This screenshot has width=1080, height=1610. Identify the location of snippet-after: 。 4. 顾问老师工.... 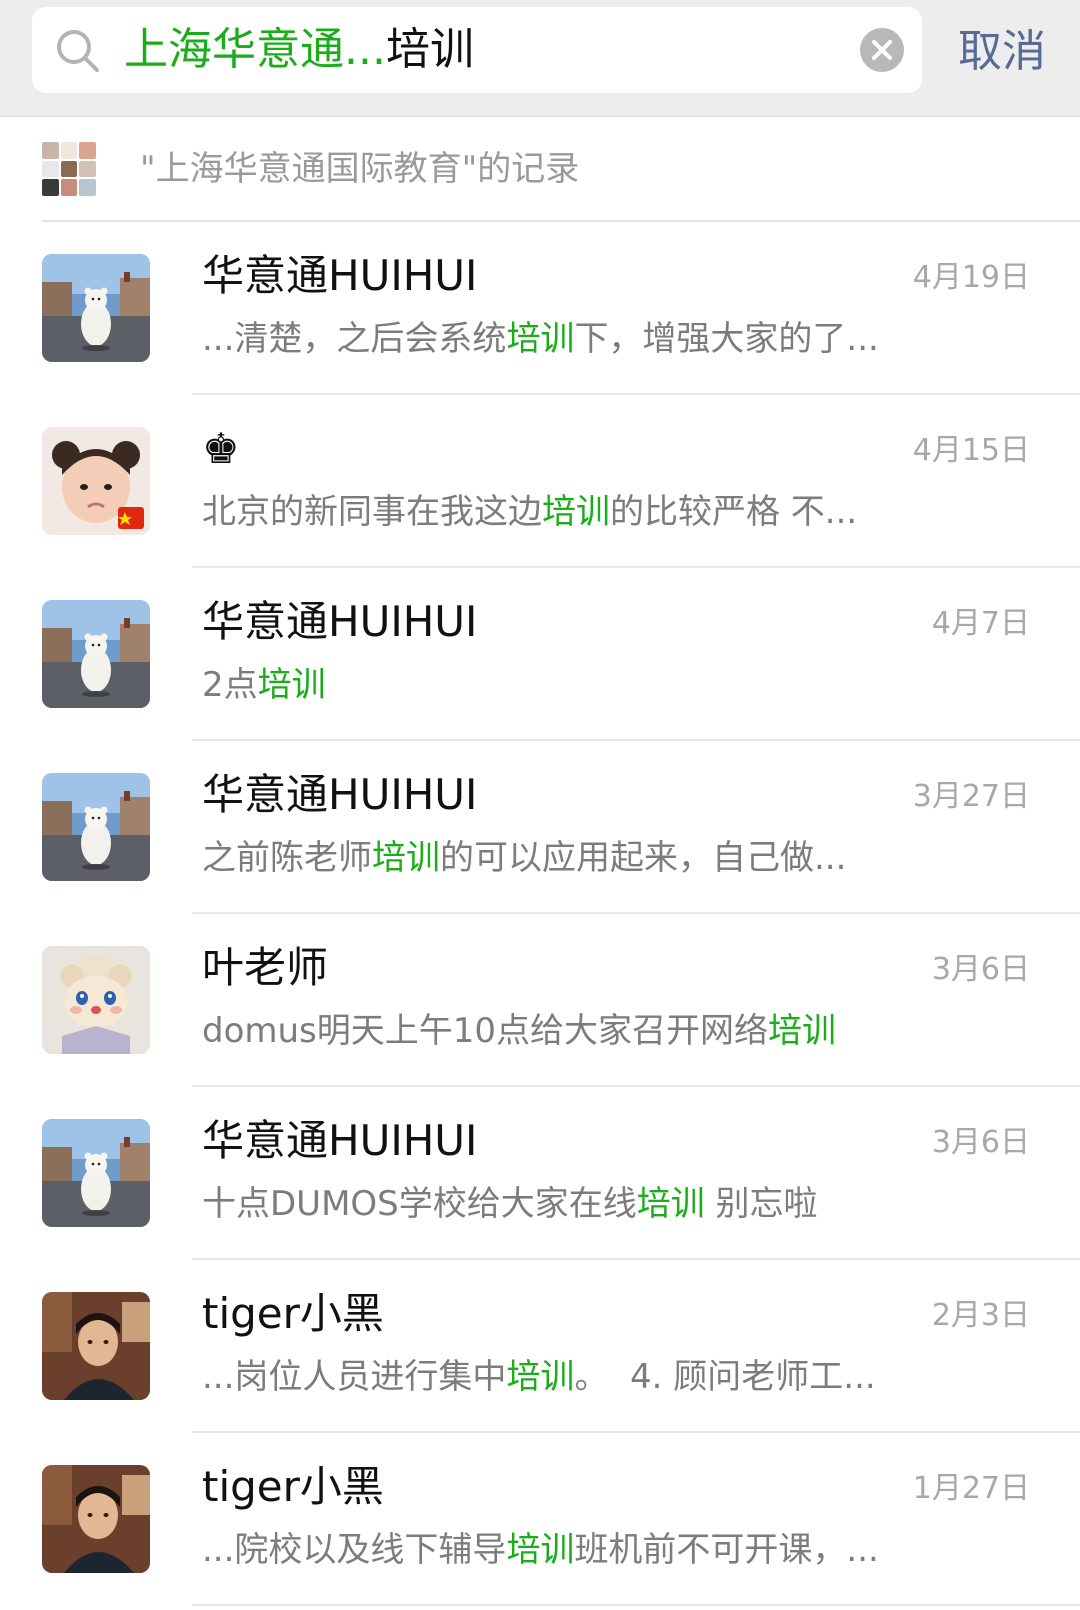
(725, 1377).